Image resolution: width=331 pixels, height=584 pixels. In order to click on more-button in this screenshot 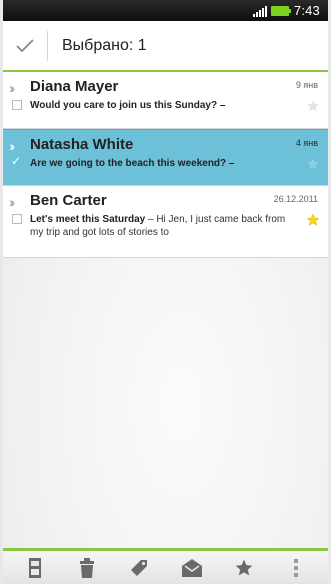, I will do `click(296, 568)`.